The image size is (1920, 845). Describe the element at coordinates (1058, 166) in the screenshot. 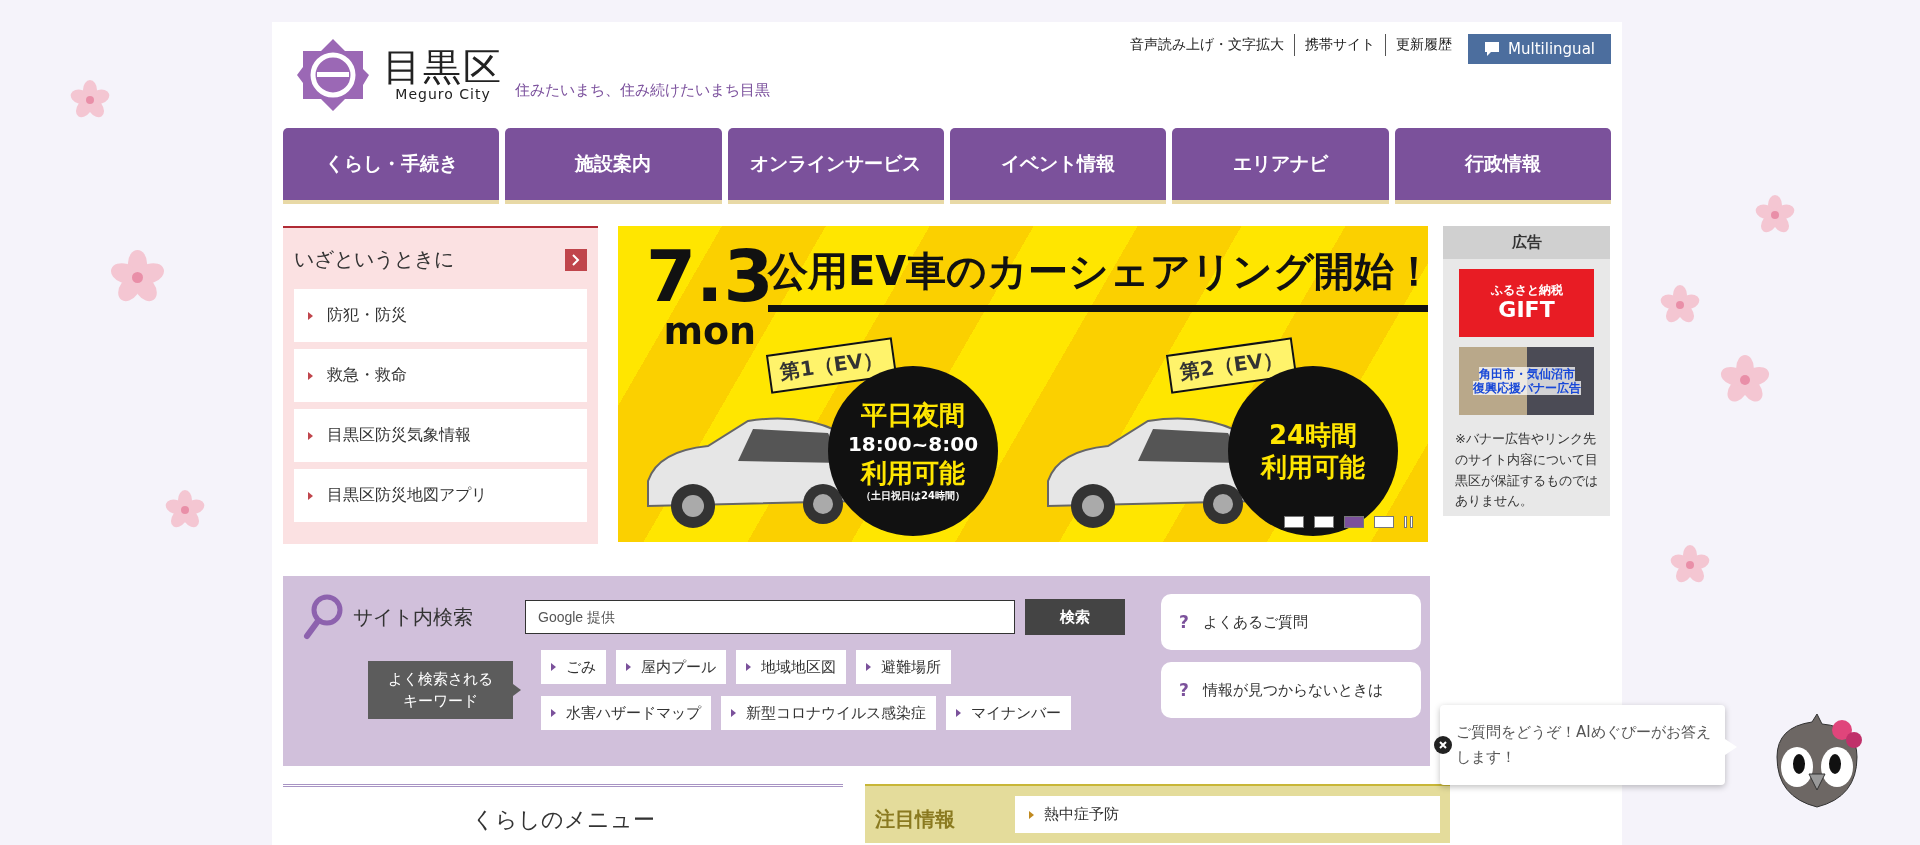

I see `nav-tab: イベント情報` at that location.